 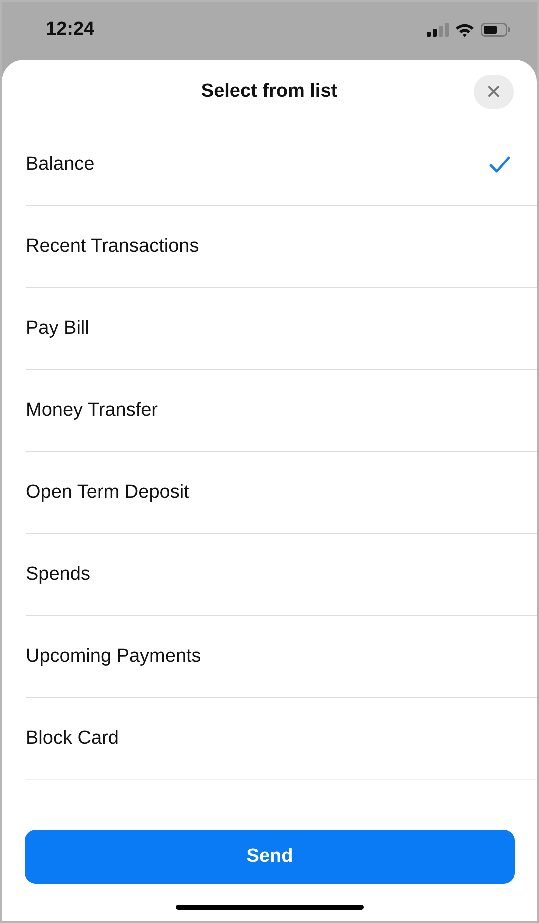 I want to click on list-option: Pay Bill, so click(x=281, y=329).